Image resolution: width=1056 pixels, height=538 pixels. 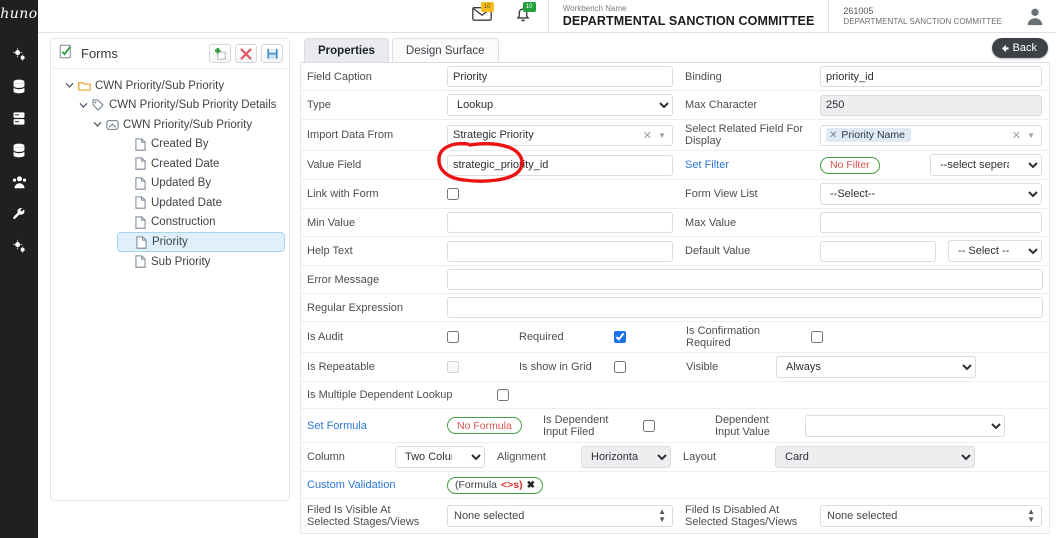 What do you see at coordinates (453, 337) in the screenshot?
I see `is-audit-checkbox` at bounding box center [453, 337].